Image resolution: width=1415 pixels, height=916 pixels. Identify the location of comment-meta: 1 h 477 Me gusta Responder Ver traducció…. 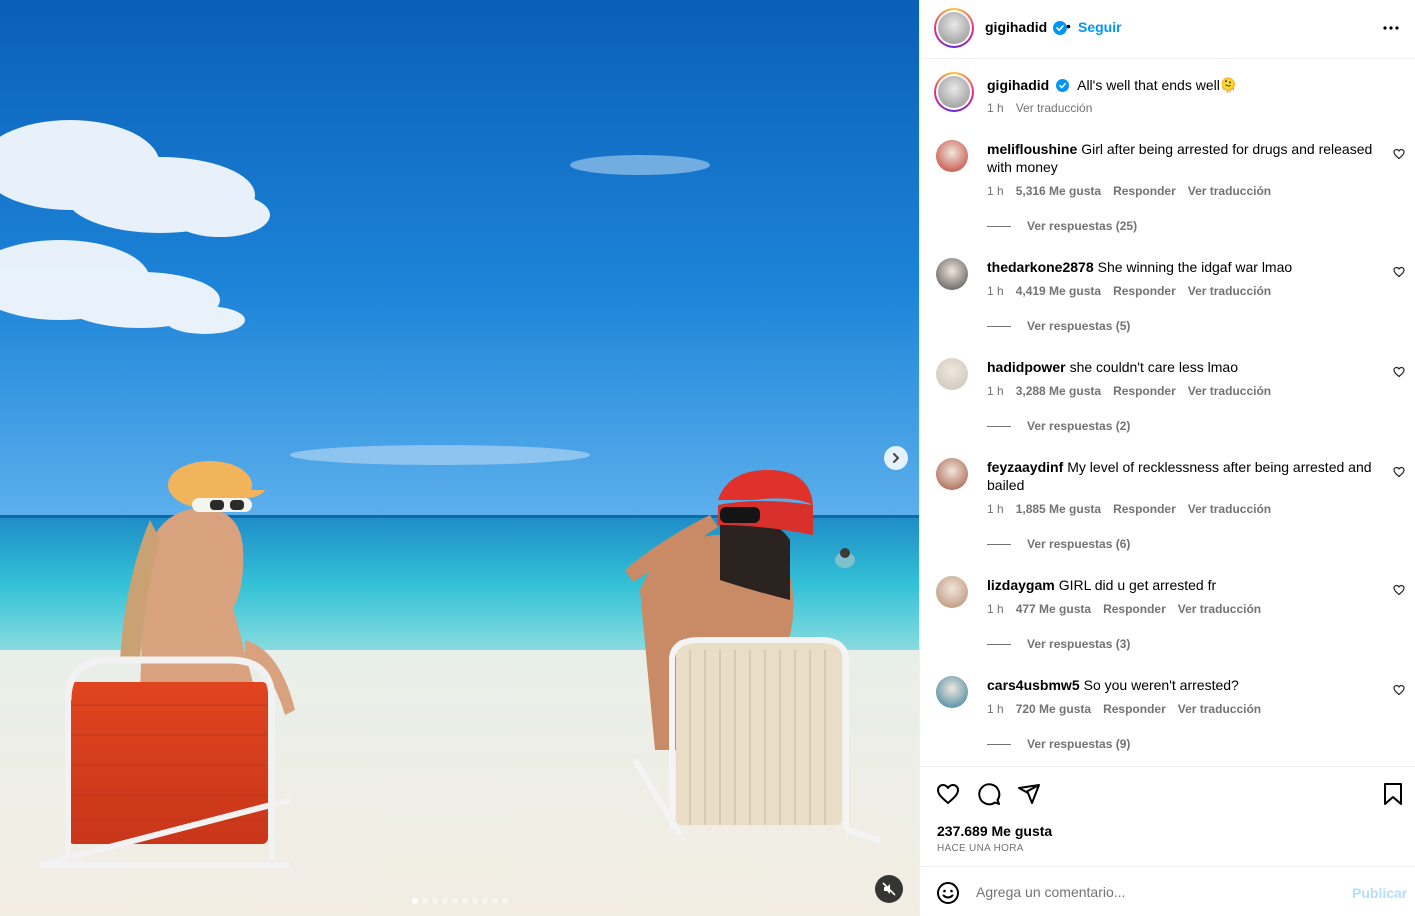
(1124, 609).